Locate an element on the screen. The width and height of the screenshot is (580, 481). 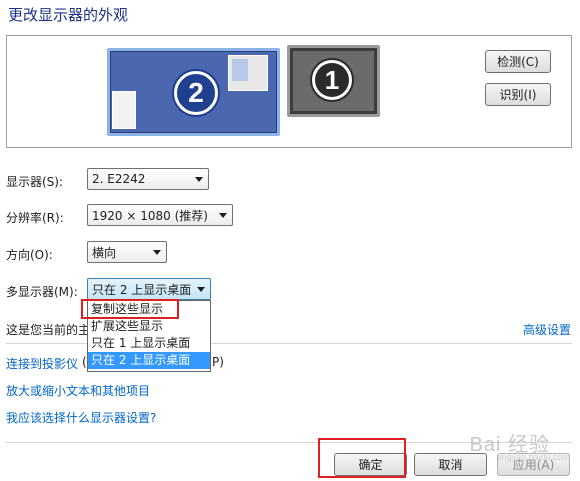
monitor-2-tile: 2 is located at coordinates (193, 92).